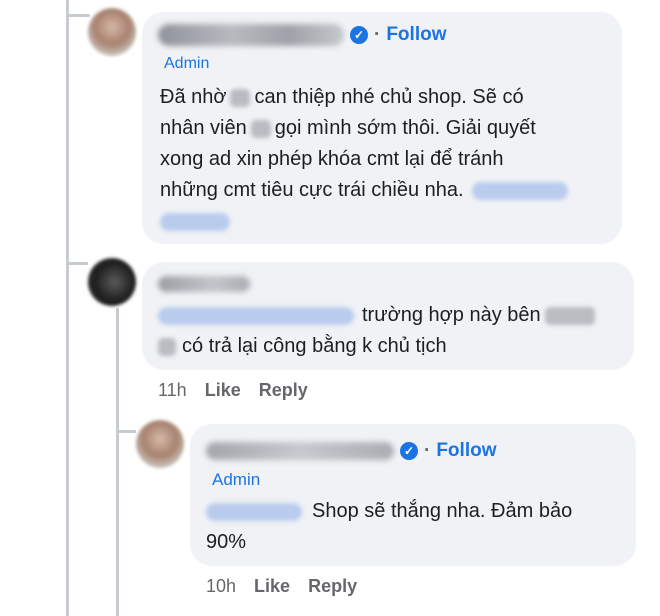  What do you see at coordinates (226, 542) in the screenshot?
I see `text-line: 90%` at bounding box center [226, 542].